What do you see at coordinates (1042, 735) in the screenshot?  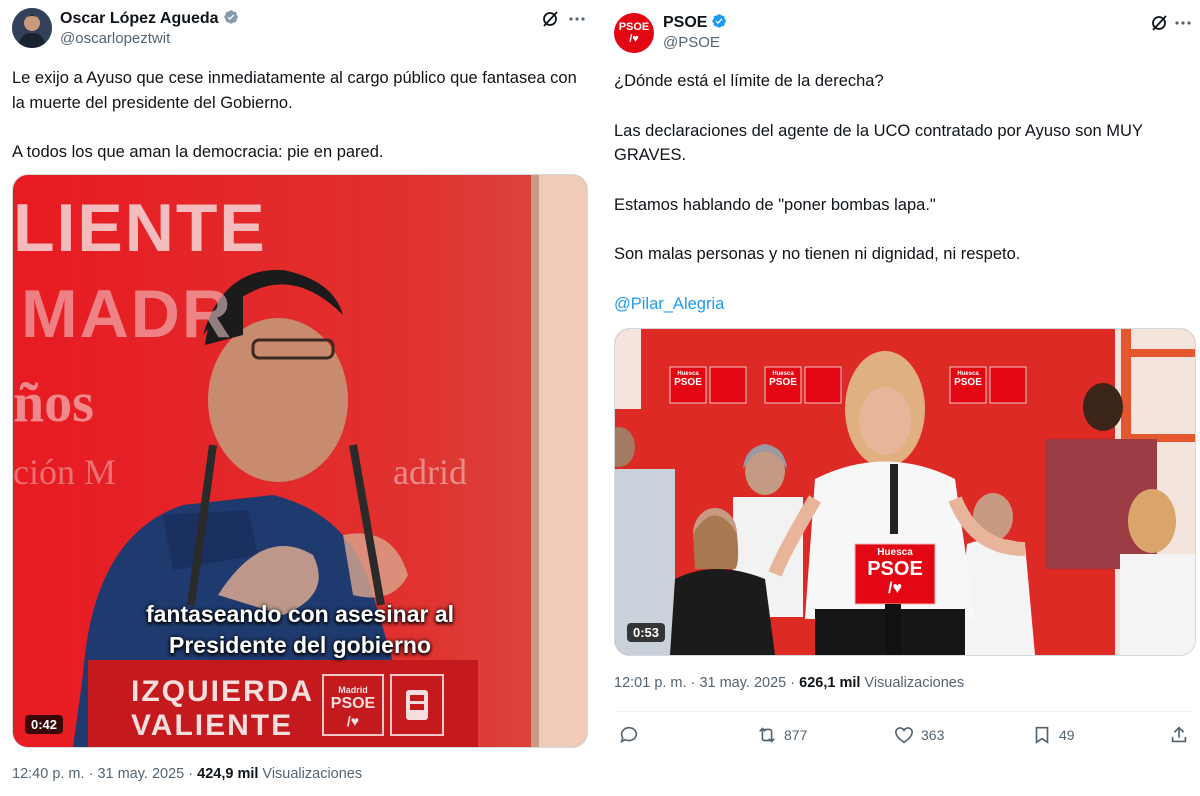 I see `bookmark-icon` at bounding box center [1042, 735].